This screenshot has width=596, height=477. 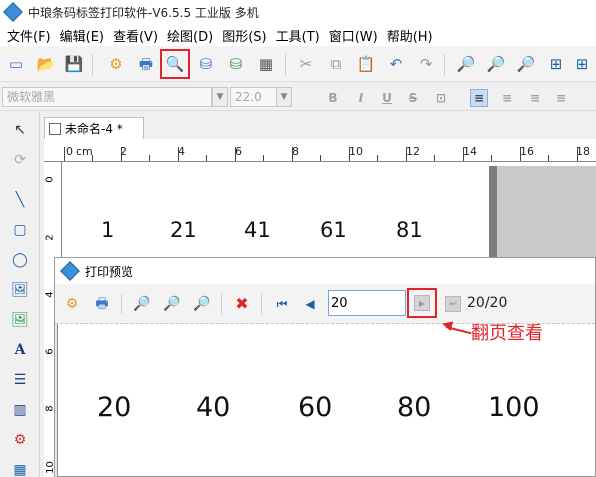 What do you see at coordinates (242, 304) in the screenshot?
I see `close-preview-icon: ✖` at bounding box center [242, 304].